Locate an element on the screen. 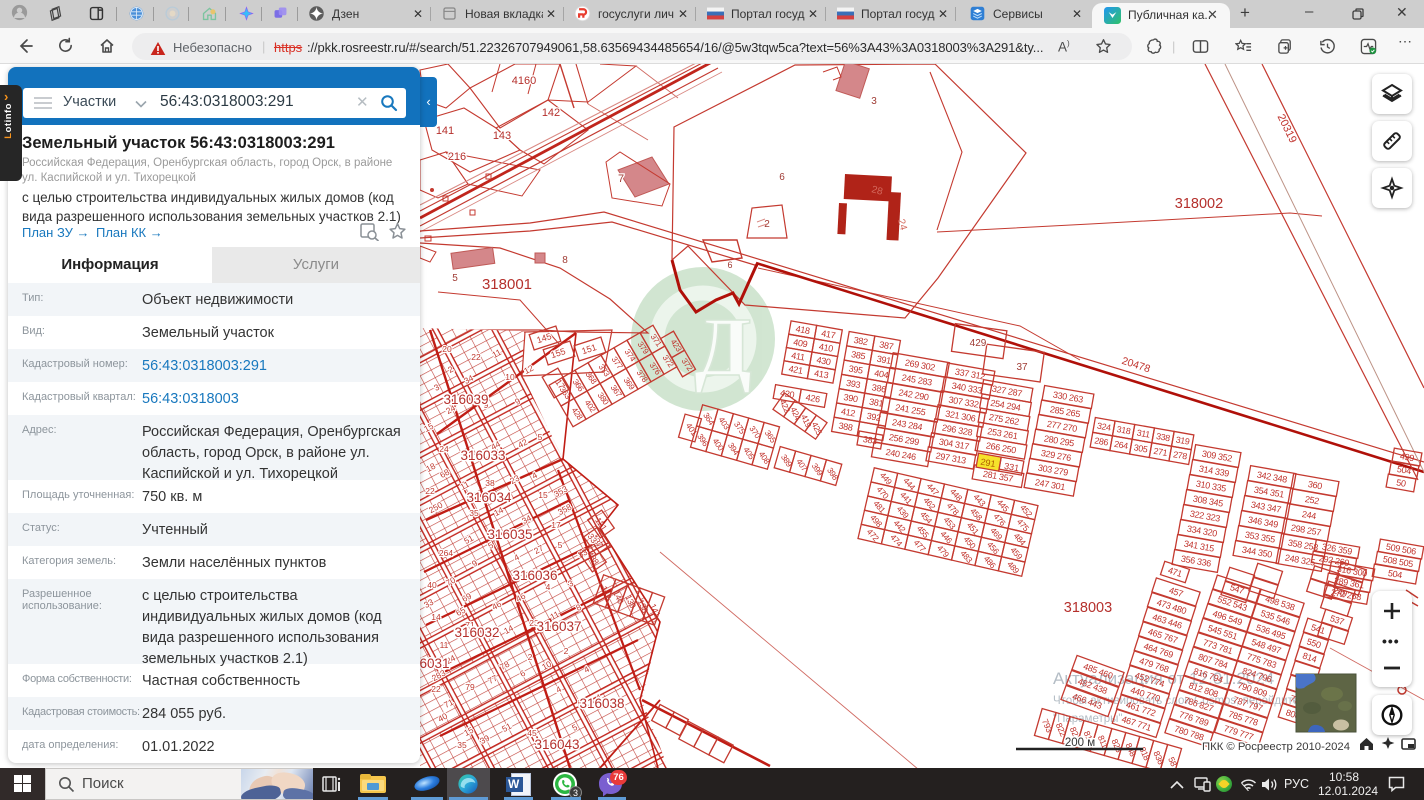  svg-text: 8 is located at coordinates (565, 260).